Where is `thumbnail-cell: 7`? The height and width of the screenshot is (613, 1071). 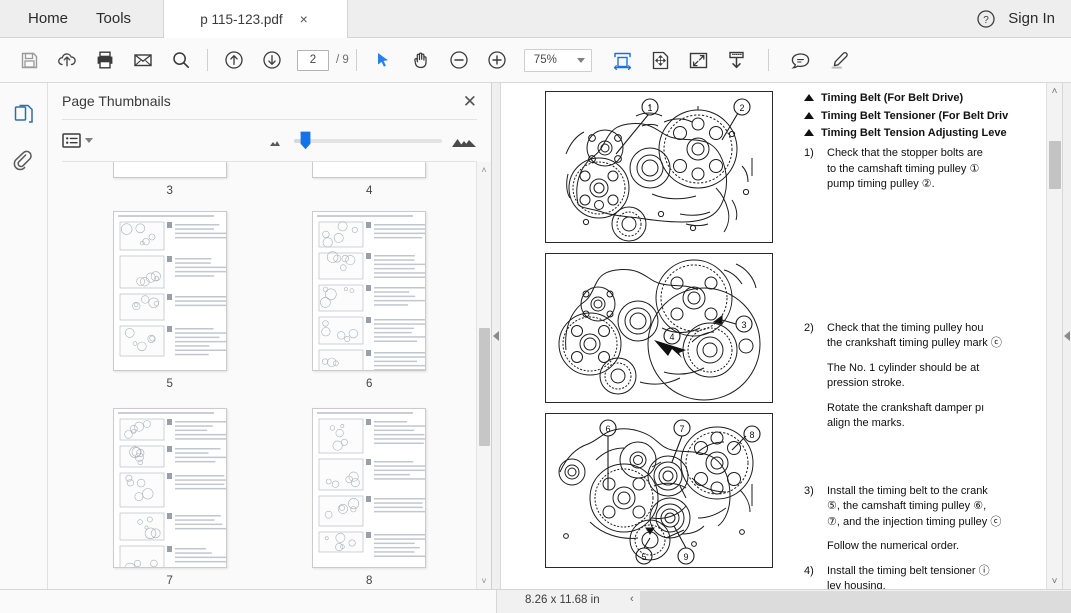 thumbnail-cell: 7 is located at coordinates (170, 498).